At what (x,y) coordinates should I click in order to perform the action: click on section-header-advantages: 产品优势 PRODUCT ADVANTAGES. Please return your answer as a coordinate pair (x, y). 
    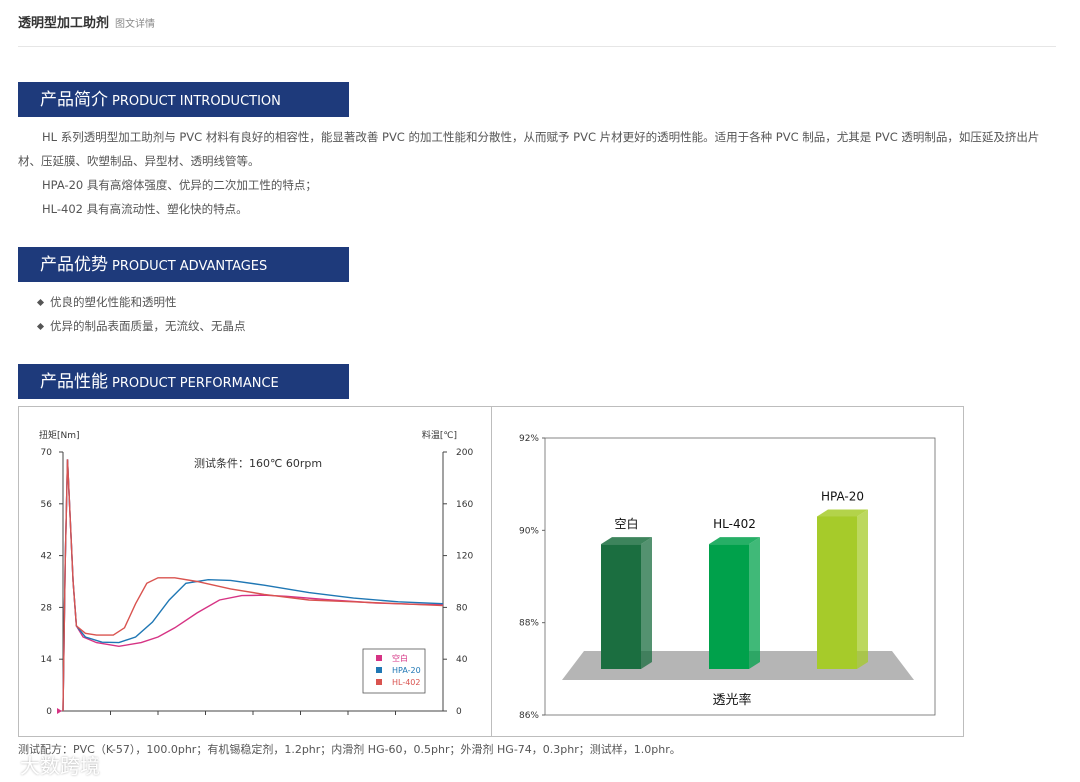
    Looking at the image, I should click on (183, 264).